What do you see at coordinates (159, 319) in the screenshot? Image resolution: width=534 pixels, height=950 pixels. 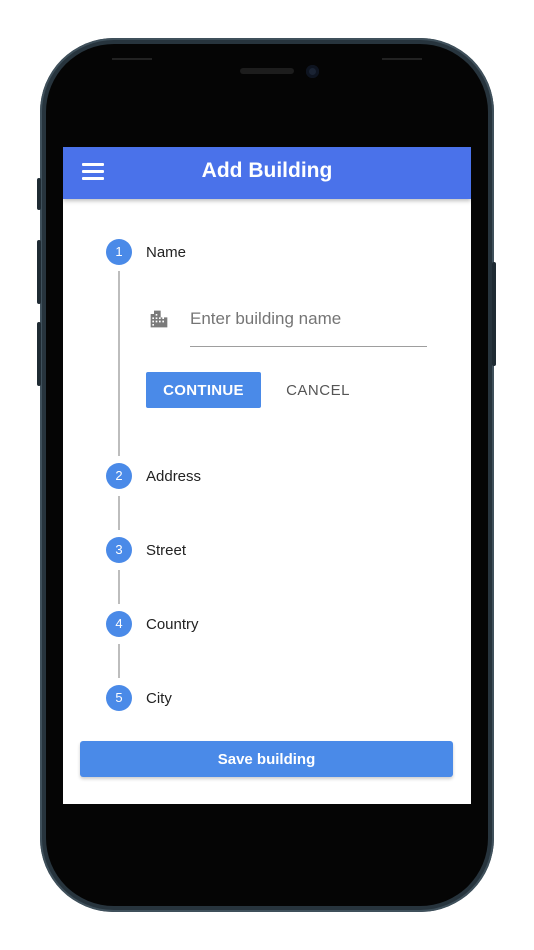 I see `building-icon` at bounding box center [159, 319].